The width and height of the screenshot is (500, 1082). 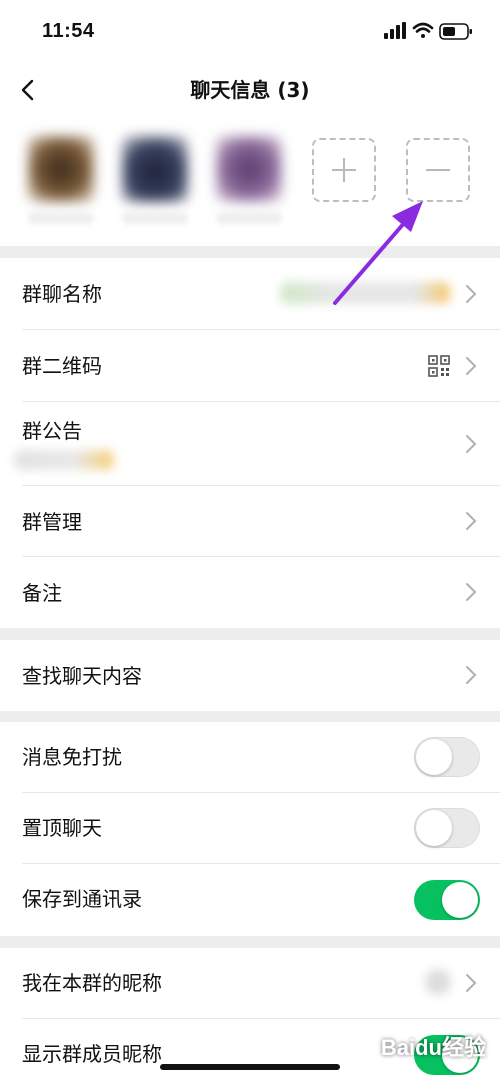 What do you see at coordinates (378, 253) in the screenshot?
I see `annotation-arrow` at bounding box center [378, 253].